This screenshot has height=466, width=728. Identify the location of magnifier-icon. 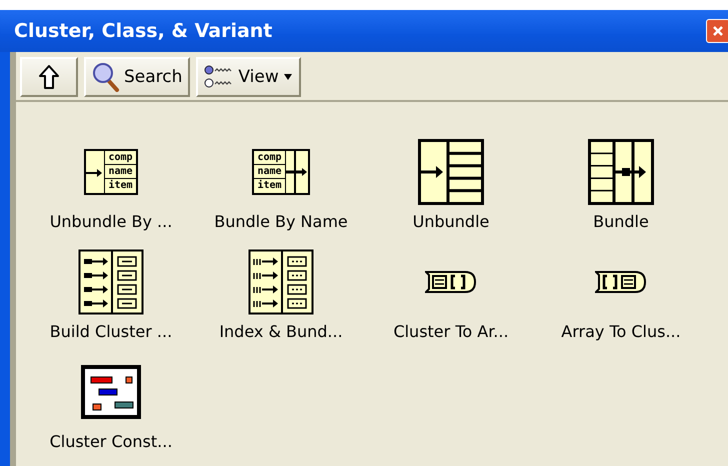
(106, 77).